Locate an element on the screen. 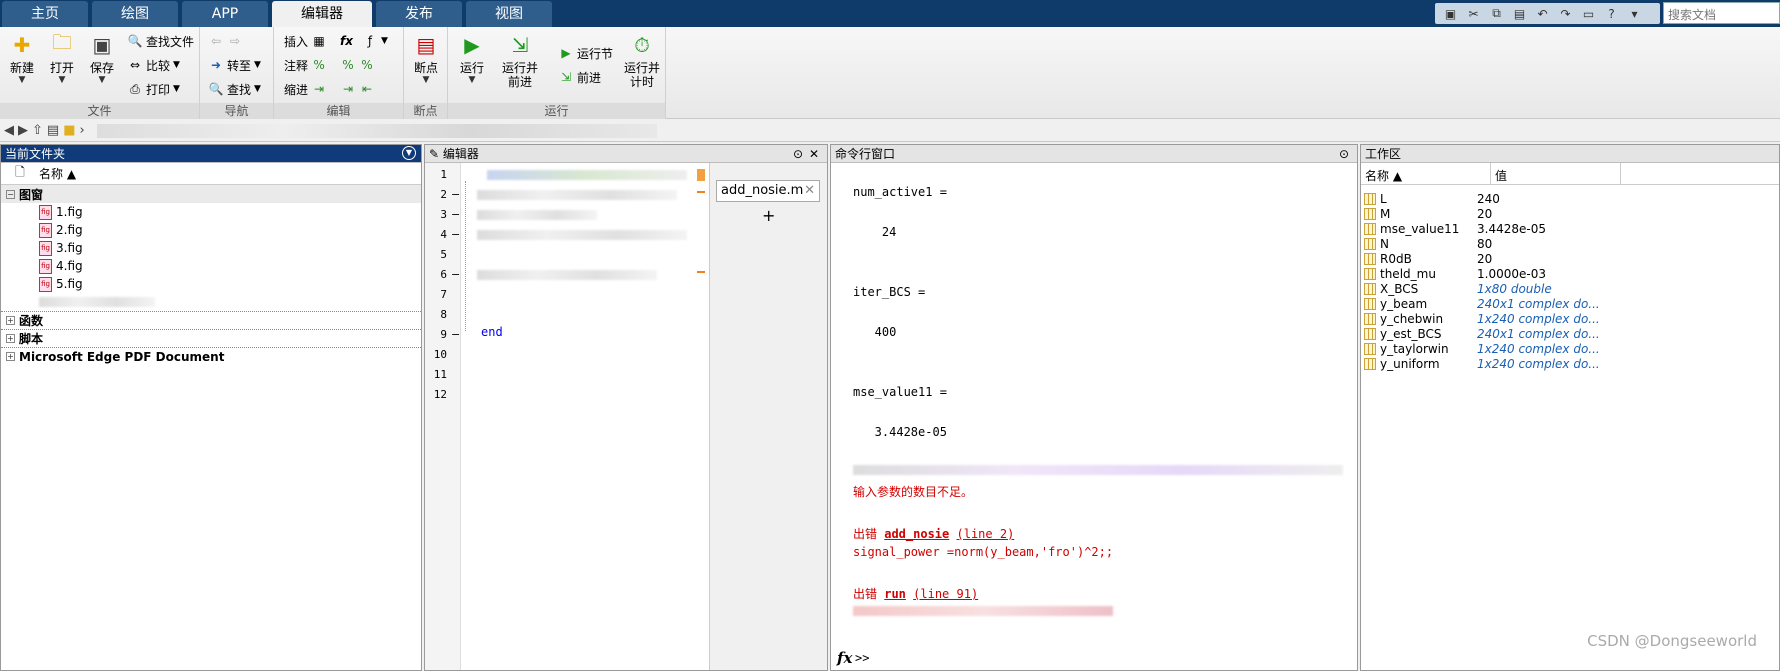 This screenshot has height=671, width=1780. workspace-row: L 240 is located at coordinates (1570, 198).